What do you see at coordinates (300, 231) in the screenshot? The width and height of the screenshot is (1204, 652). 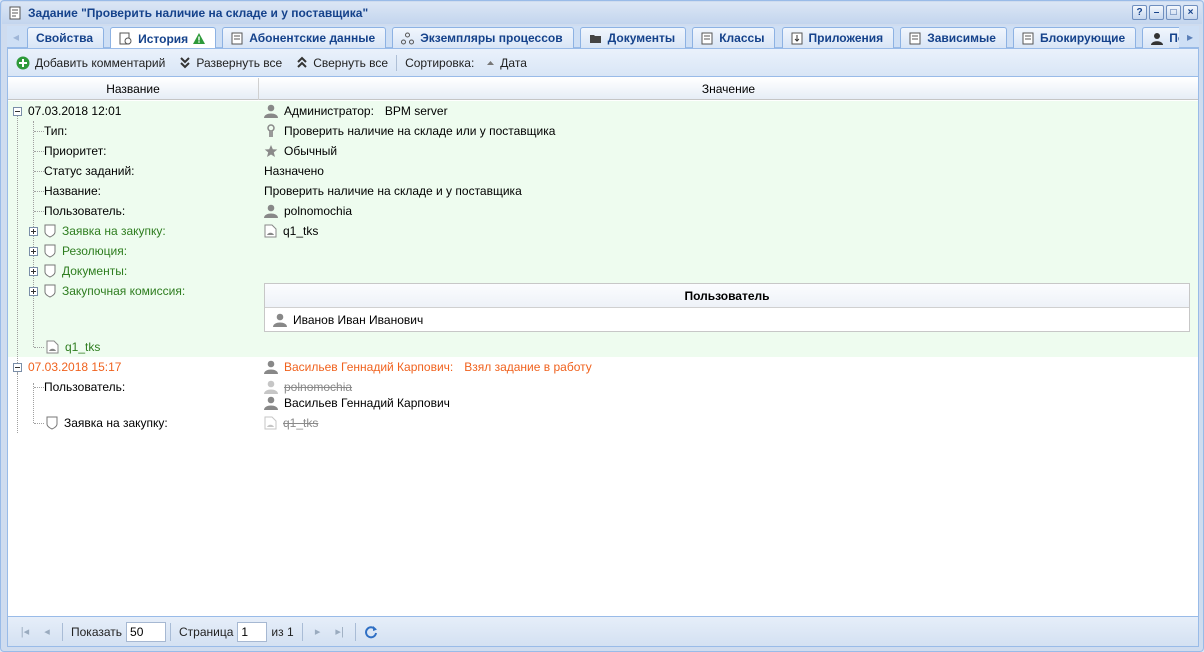 I see `field-value: q1_tks` at bounding box center [300, 231].